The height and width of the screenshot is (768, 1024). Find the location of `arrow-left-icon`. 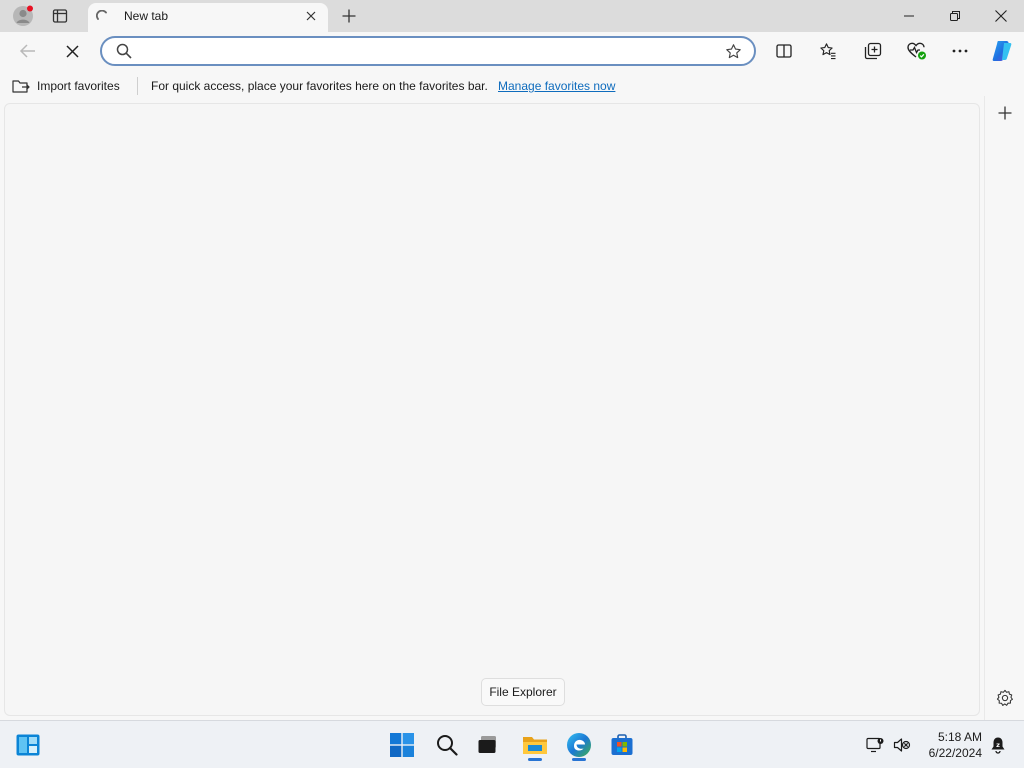

arrow-left-icon is located at coordinates (27, 51).